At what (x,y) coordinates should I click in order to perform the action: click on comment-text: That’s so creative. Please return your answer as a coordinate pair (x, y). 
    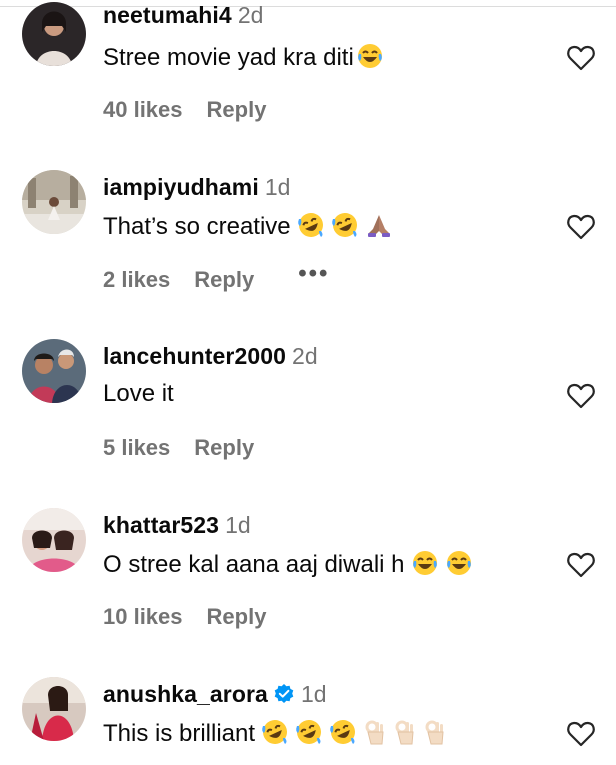
    Looking at the image, I should click on (248, 228).